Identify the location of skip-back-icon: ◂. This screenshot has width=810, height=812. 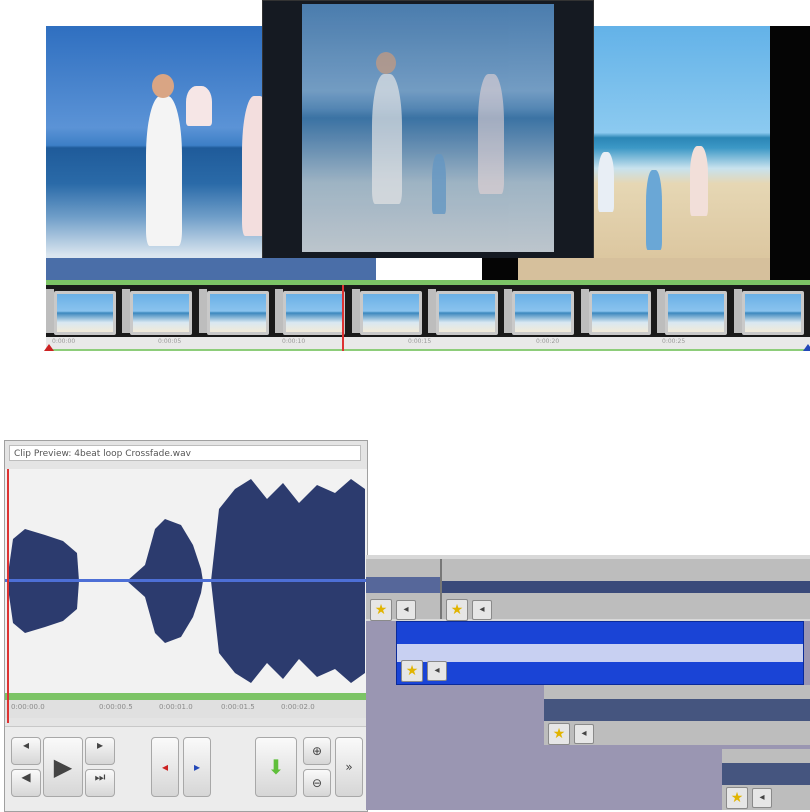
(26, 745).